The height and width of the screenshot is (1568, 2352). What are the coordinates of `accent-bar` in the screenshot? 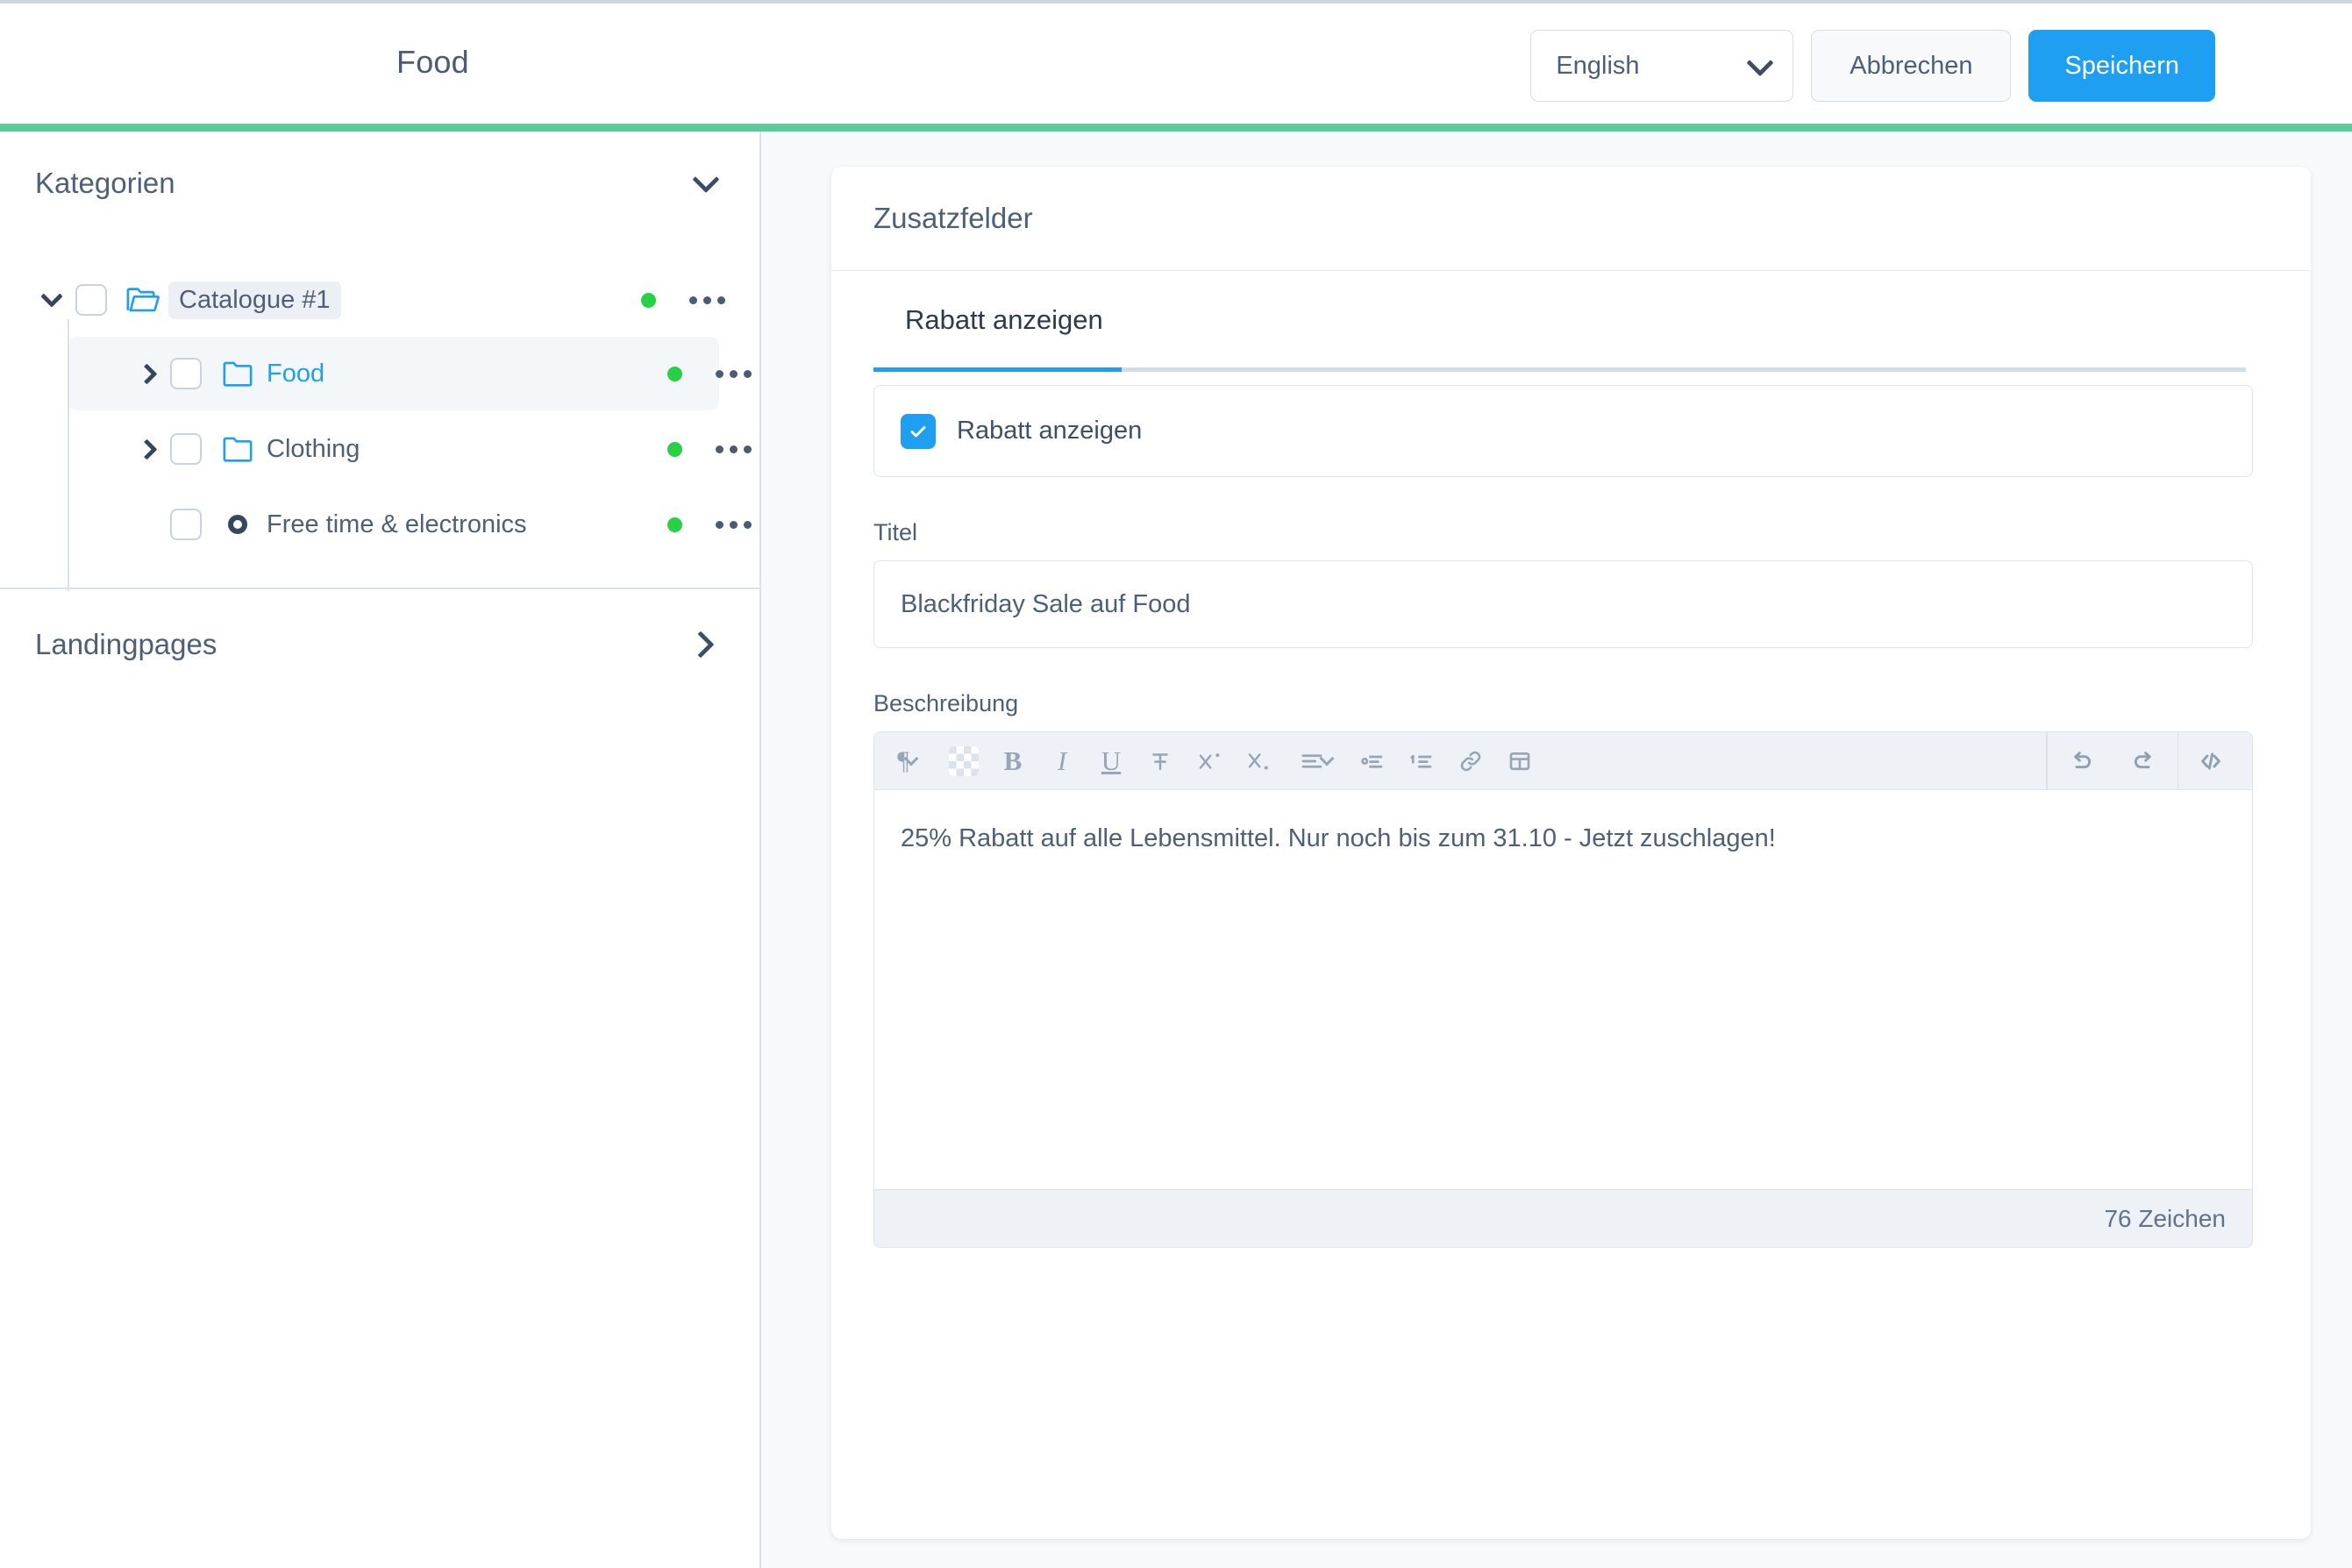 It's located at (1176, 128).